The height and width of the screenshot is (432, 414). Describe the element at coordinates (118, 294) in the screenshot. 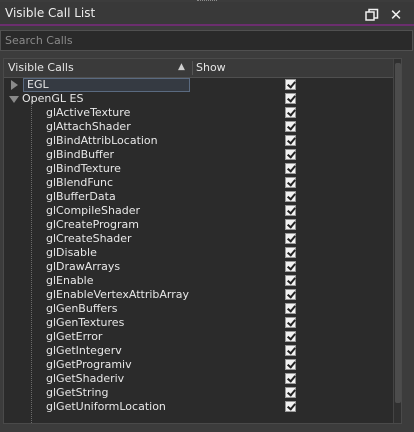

I see `call-label: glEnableVertexAttribArray` at that location.